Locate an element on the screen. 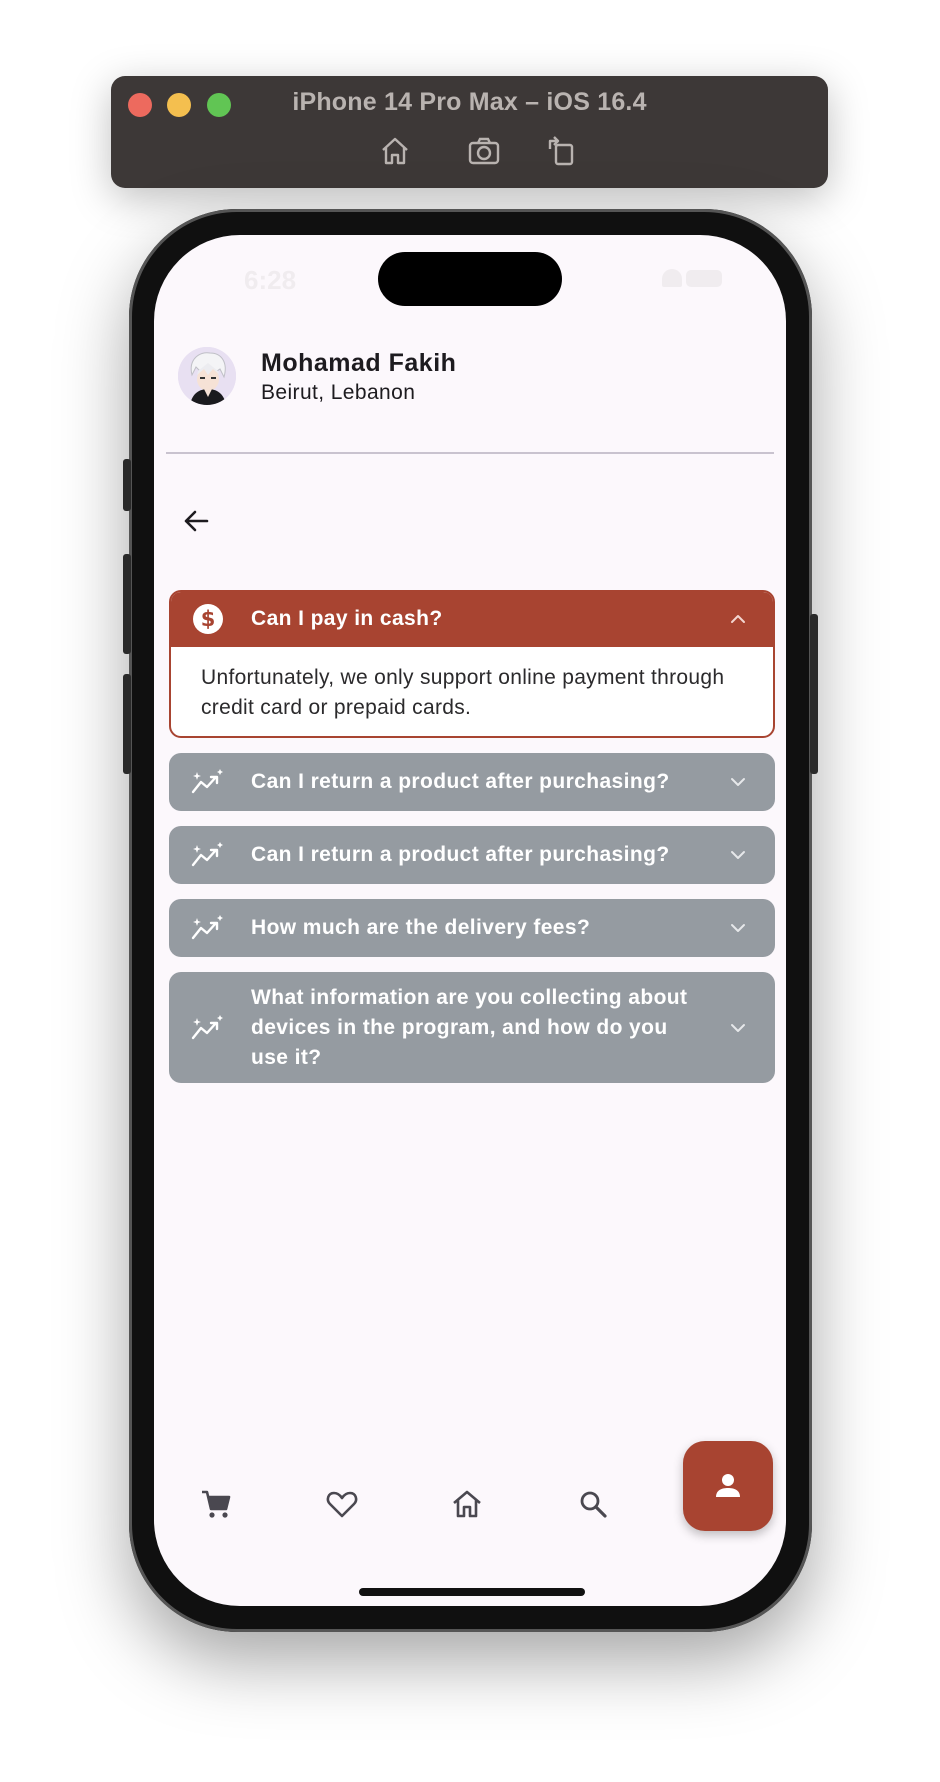 The height and width of the screenshot is (1782, 940). dynamic-island is located at coordinates (470, 279).